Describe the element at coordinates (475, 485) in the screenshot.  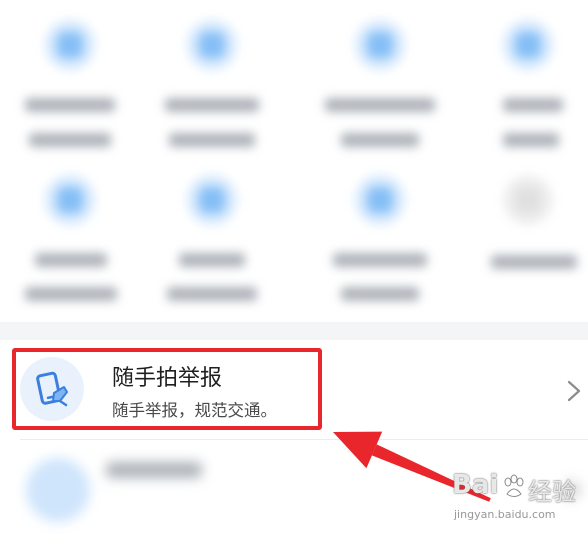
I see `watermark-brand: Bai` at that location.